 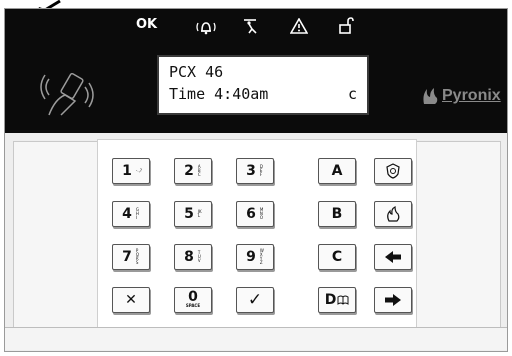 What do you see at coordinates (337, 257) in the screenshot?
I see `key-c: C` at bounding box center [337, 257].